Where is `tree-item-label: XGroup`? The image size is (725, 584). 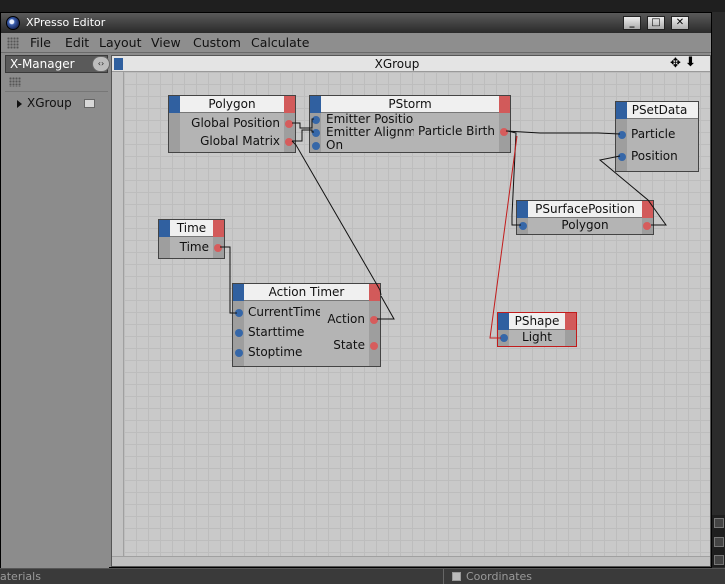 tree-item-label: XGroup is located at coordinates (49, 103).